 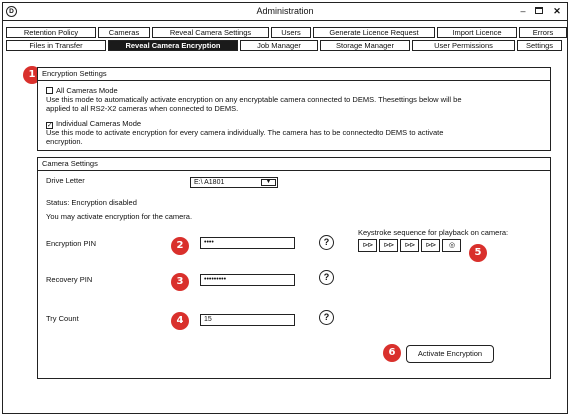 I want to click on tab-retention-policy: Retention Policy, so click(x=51, y=32).